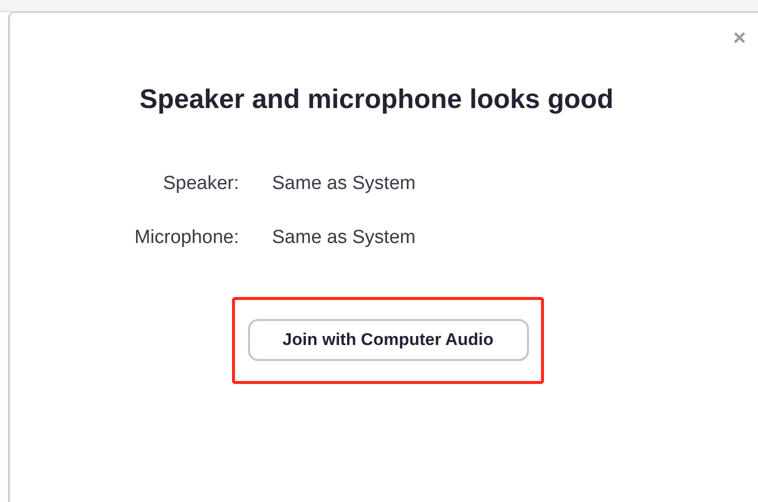 The height and width of the screenshot is (502, 758). What do you see at coordinates (186, 238) in the screenshot?
I see `field-label: Microphone:` at bounding box center [186, 238].